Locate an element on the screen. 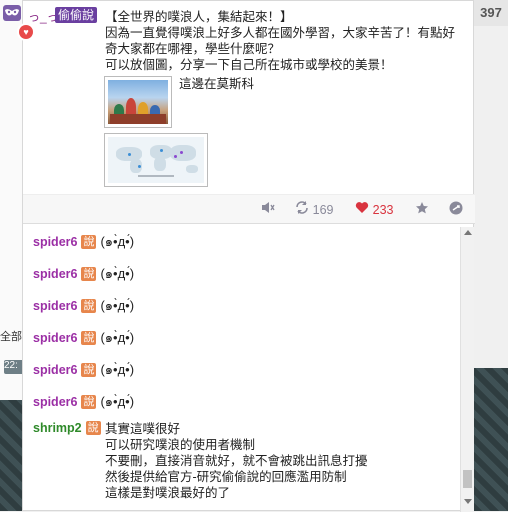 This screenshot has height=512, width=508. replurk-count: 169 is located at coordinates (323, 210).